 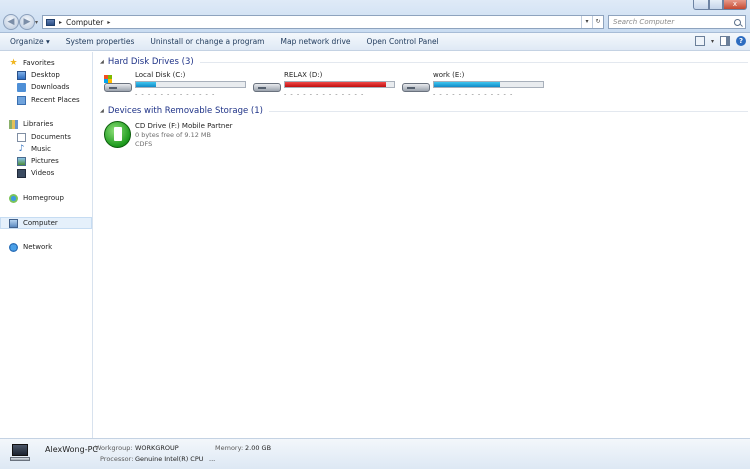 I want to click on system-properties-button: System properties, so click(x=100, y=41).